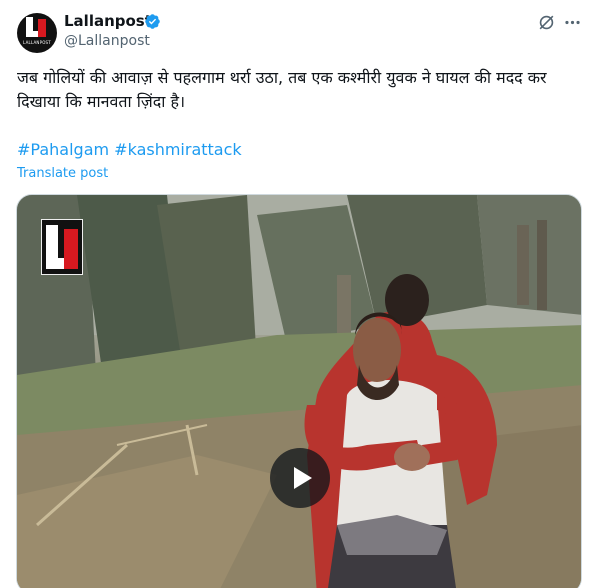 This screenshot has height=588, width=589. Describe the element at coordinates (107, 41) in the screenshot. I see `author-handle: @Lallanpost` at that location.